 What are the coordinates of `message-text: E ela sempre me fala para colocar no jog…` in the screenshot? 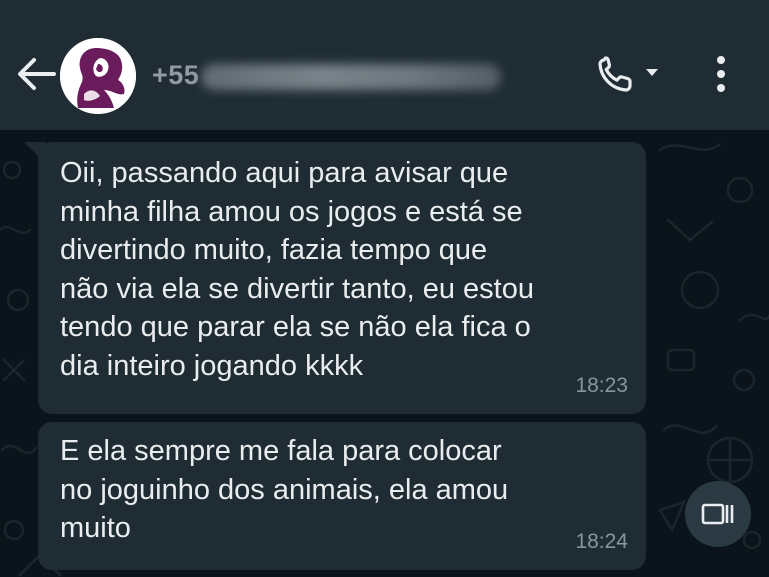 It's located at (284, 490).